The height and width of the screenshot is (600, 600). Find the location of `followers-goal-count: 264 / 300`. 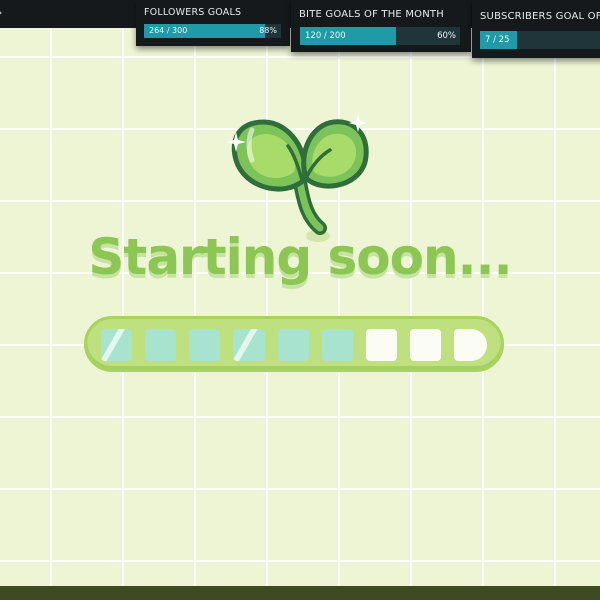

followers-goal-count: 264 / 300 is located at coordinates (168, 30).